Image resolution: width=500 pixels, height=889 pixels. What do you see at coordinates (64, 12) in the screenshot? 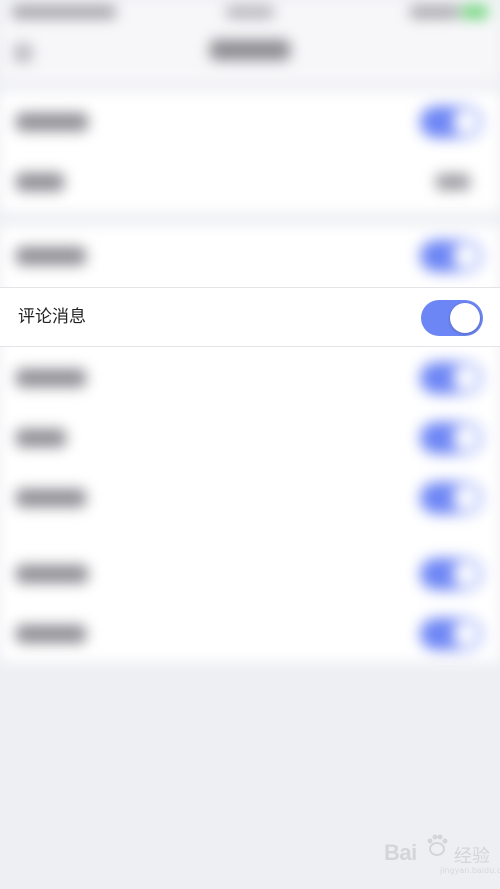
I see `carrier-indicator` at bounding box center [64, 12].